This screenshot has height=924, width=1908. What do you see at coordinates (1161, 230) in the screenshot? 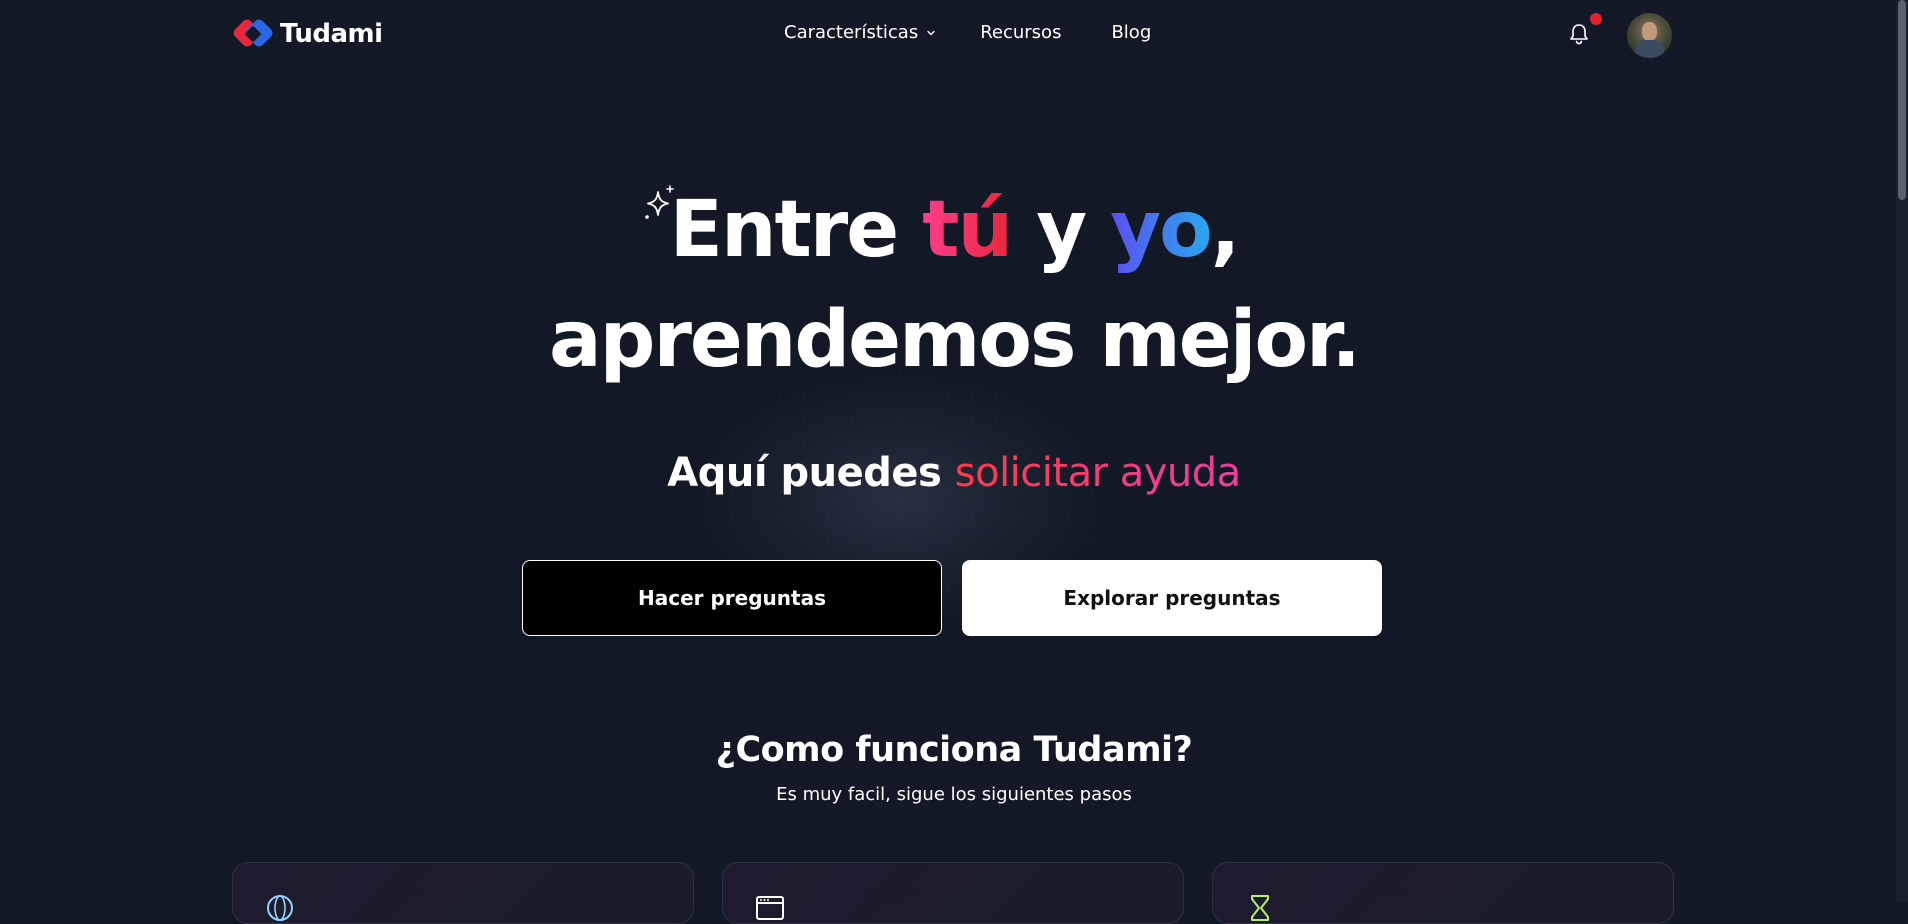
I see `hero-title-yo: yo` at bounding box center [1161, 230].